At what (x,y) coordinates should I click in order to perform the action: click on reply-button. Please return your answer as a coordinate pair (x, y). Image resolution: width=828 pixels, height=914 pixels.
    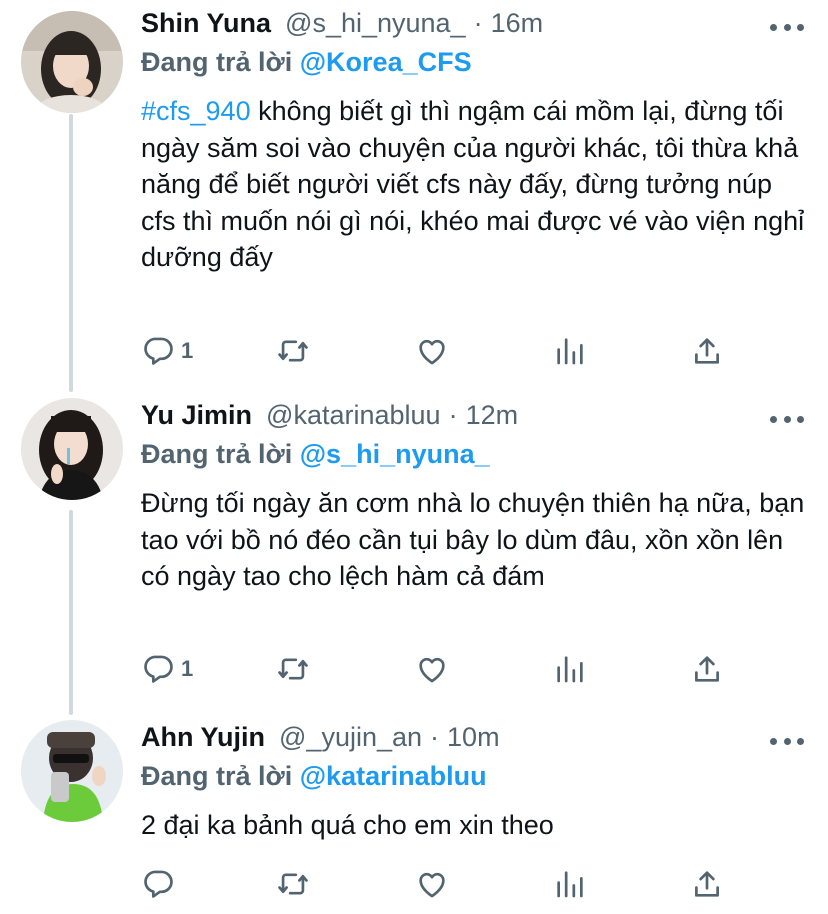
    Looking at the image, I should click on (161, 884).